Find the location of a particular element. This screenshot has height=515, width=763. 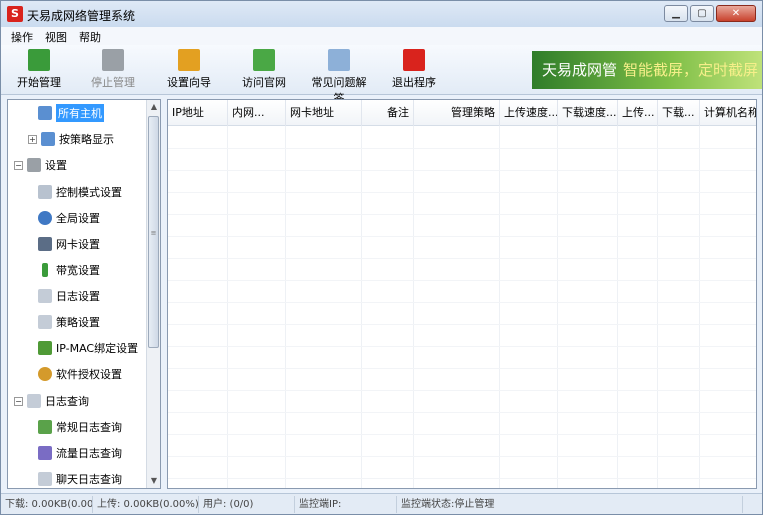

tree-item-traffic-log-query: 流量日志查询 is located at coordinates (80, 453).